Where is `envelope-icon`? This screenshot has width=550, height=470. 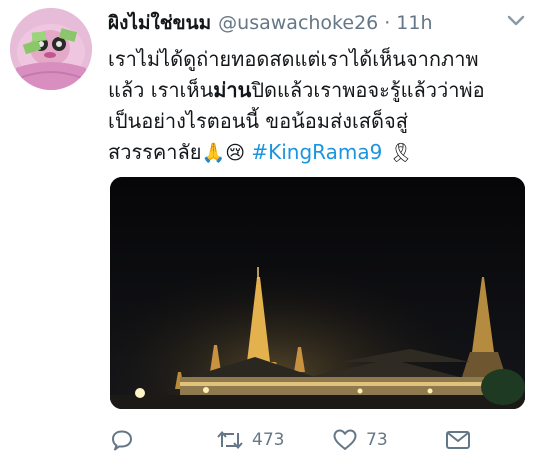 envelope-icon is located at coordinates (458, 440).